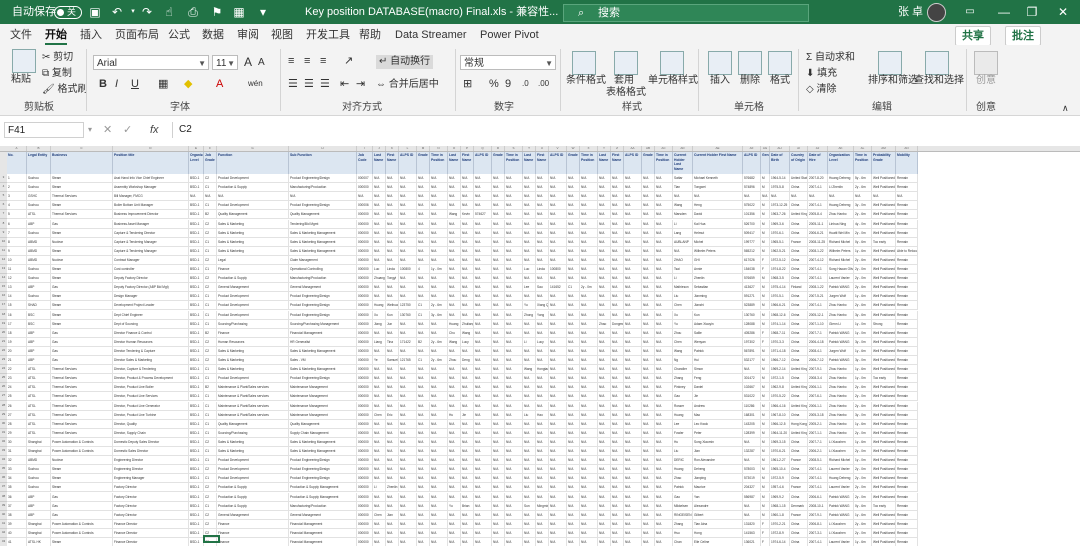 The image size is (1080, 546). Describe the element at coordinates (392, 515) in the screenshot. I see `table-cell: Jian` at that location.